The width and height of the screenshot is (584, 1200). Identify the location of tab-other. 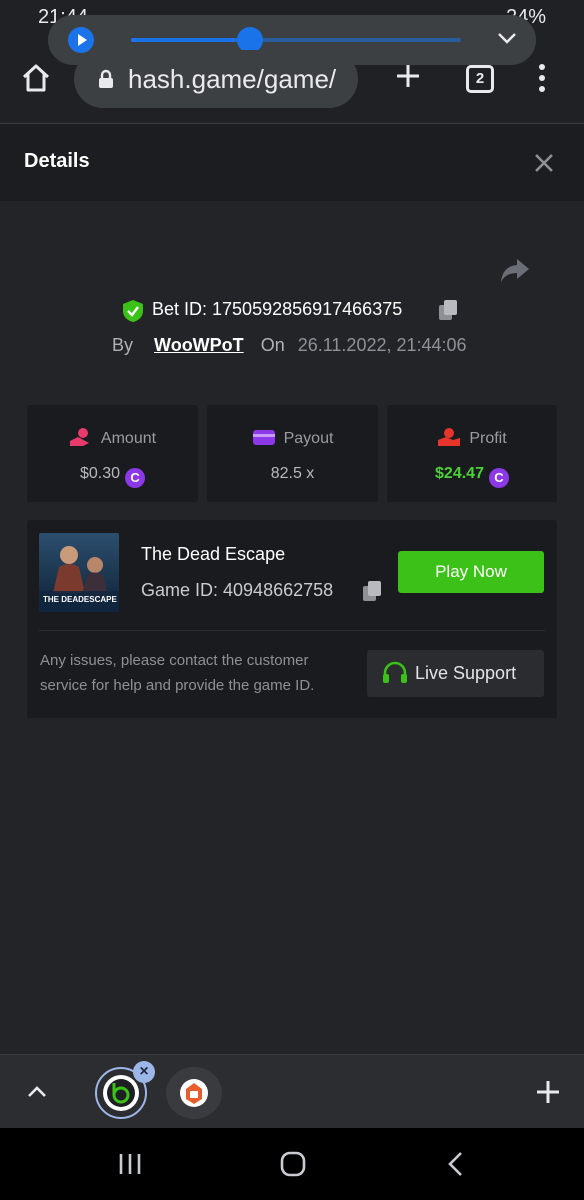
(194, 1093).